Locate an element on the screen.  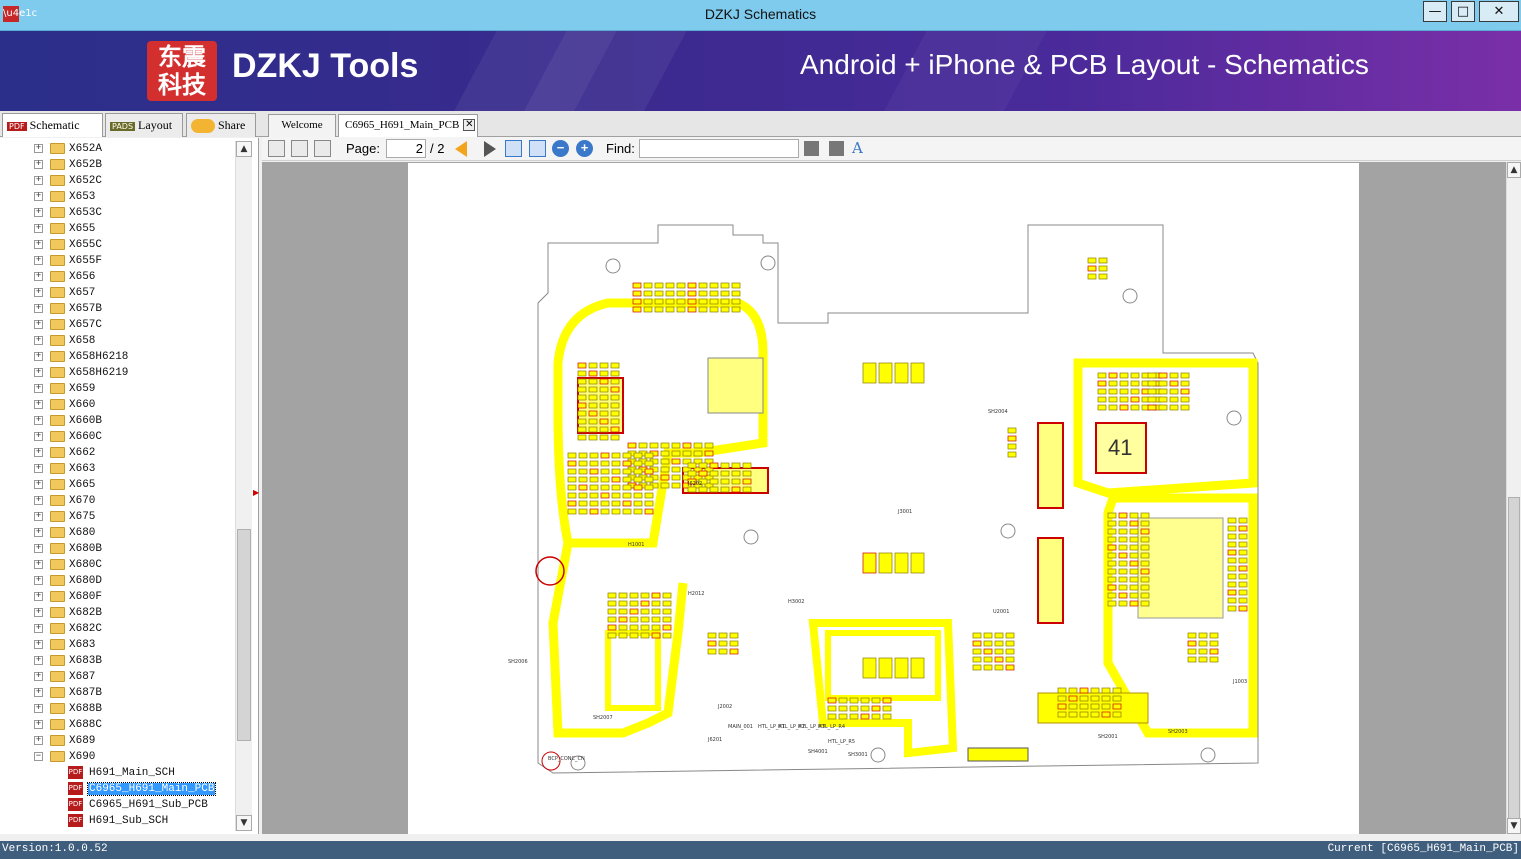
zoom-out-icon: − is located at coordinates (560, 148).